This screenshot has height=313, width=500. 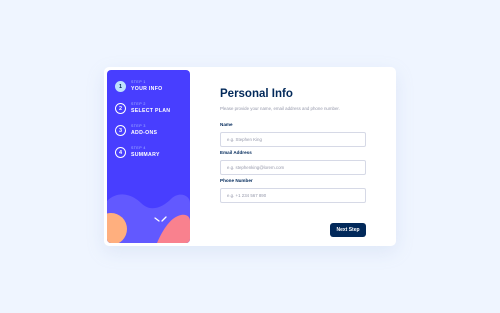 I want to click on sidebar-step-2: 2 STEP 2 SELECT PLAN, so click(x=143, y=108).